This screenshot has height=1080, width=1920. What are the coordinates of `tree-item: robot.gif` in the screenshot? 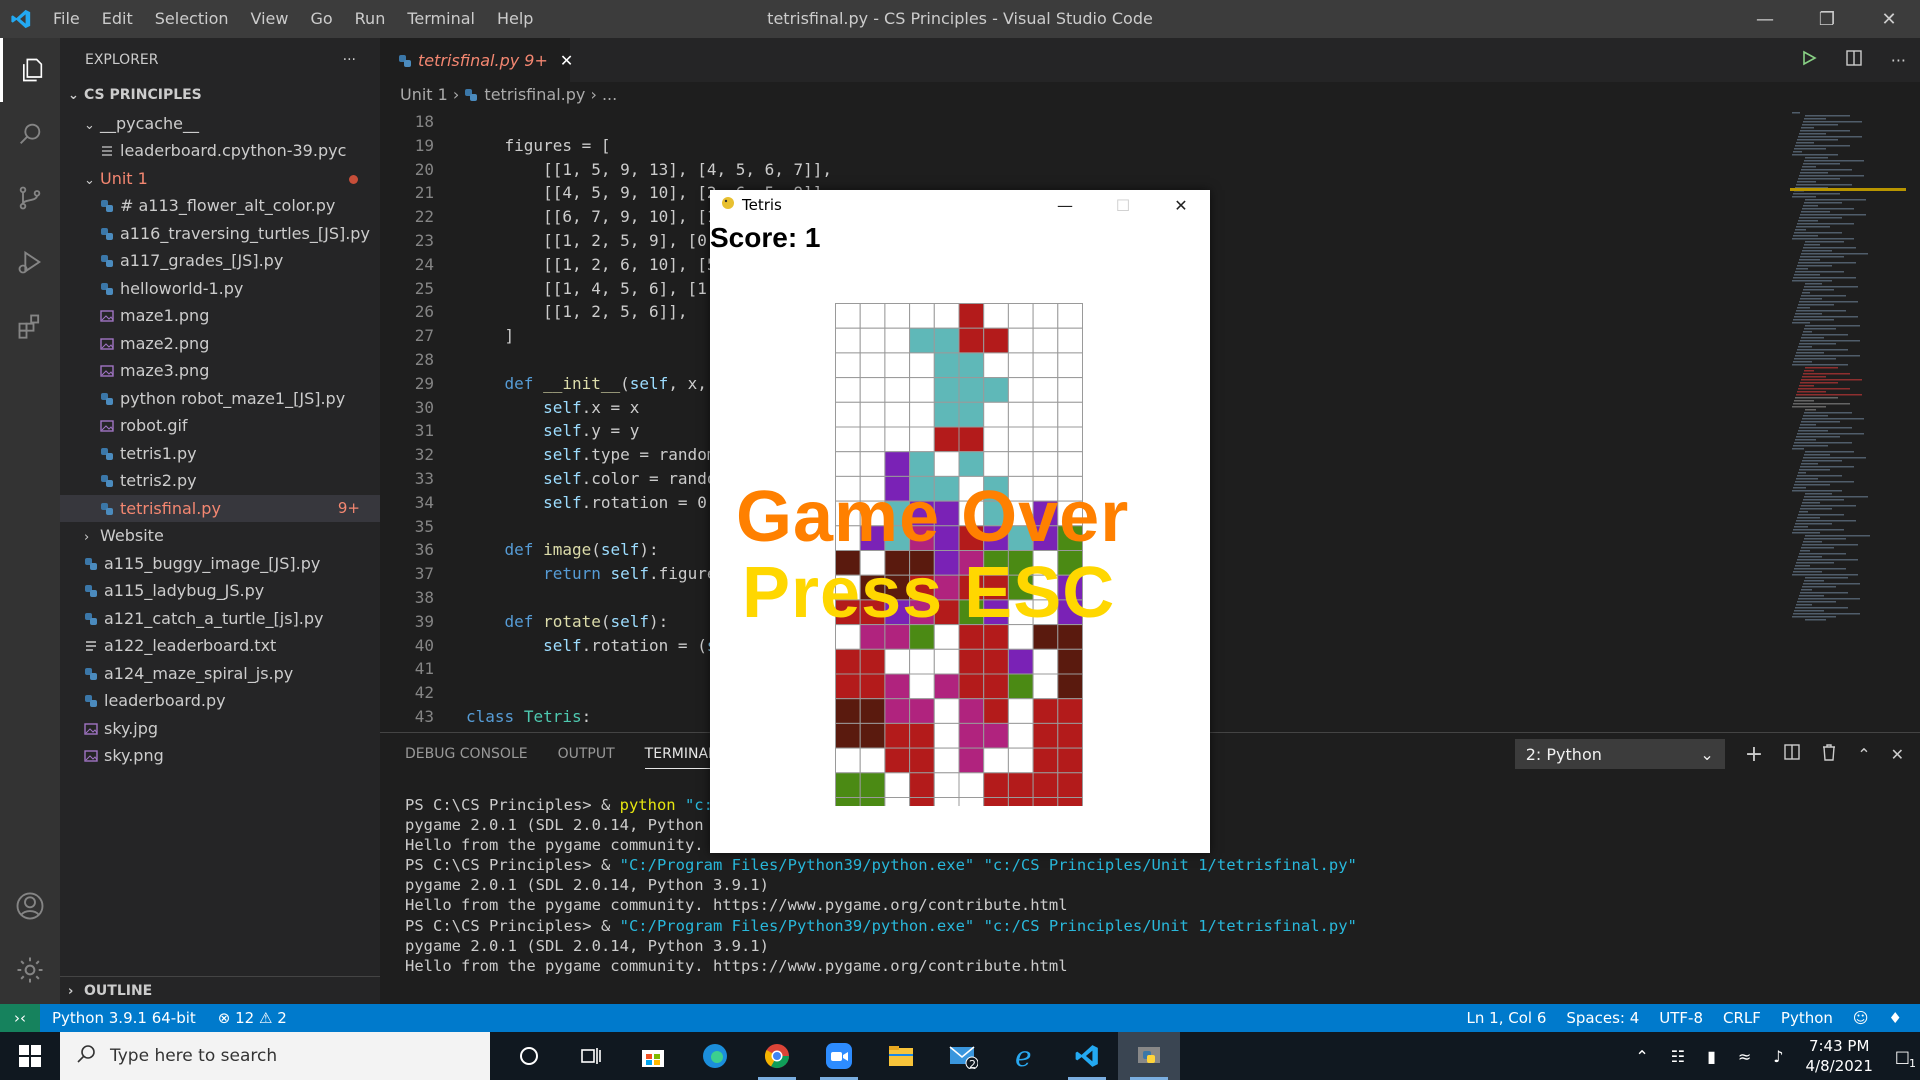 It's located at (220, 426).